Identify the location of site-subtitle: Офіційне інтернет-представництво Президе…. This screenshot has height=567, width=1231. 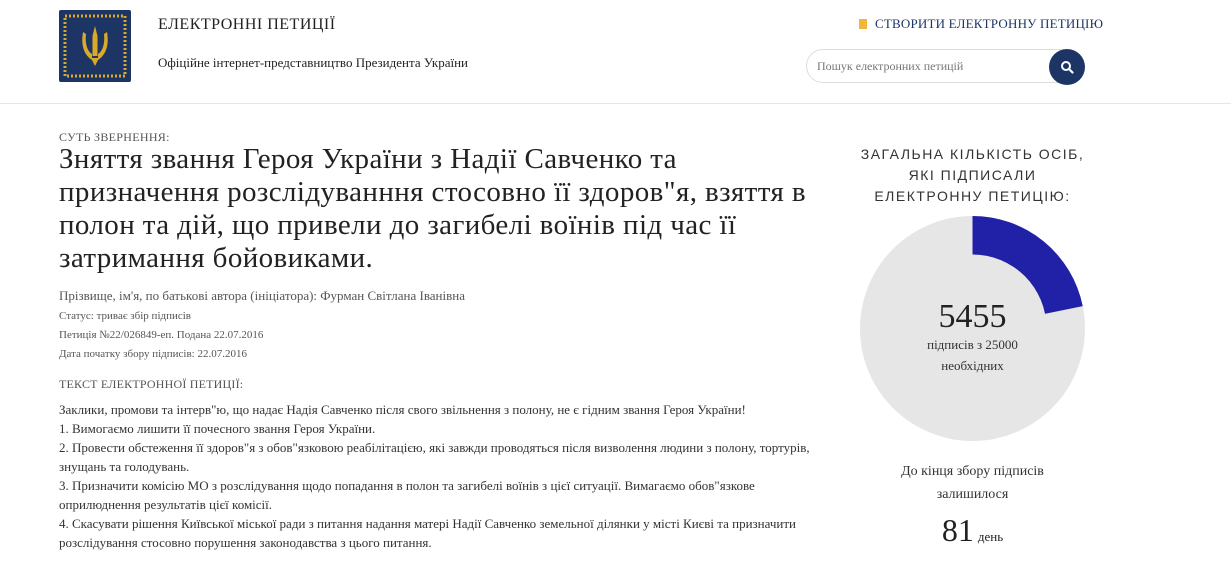
(313, 62).